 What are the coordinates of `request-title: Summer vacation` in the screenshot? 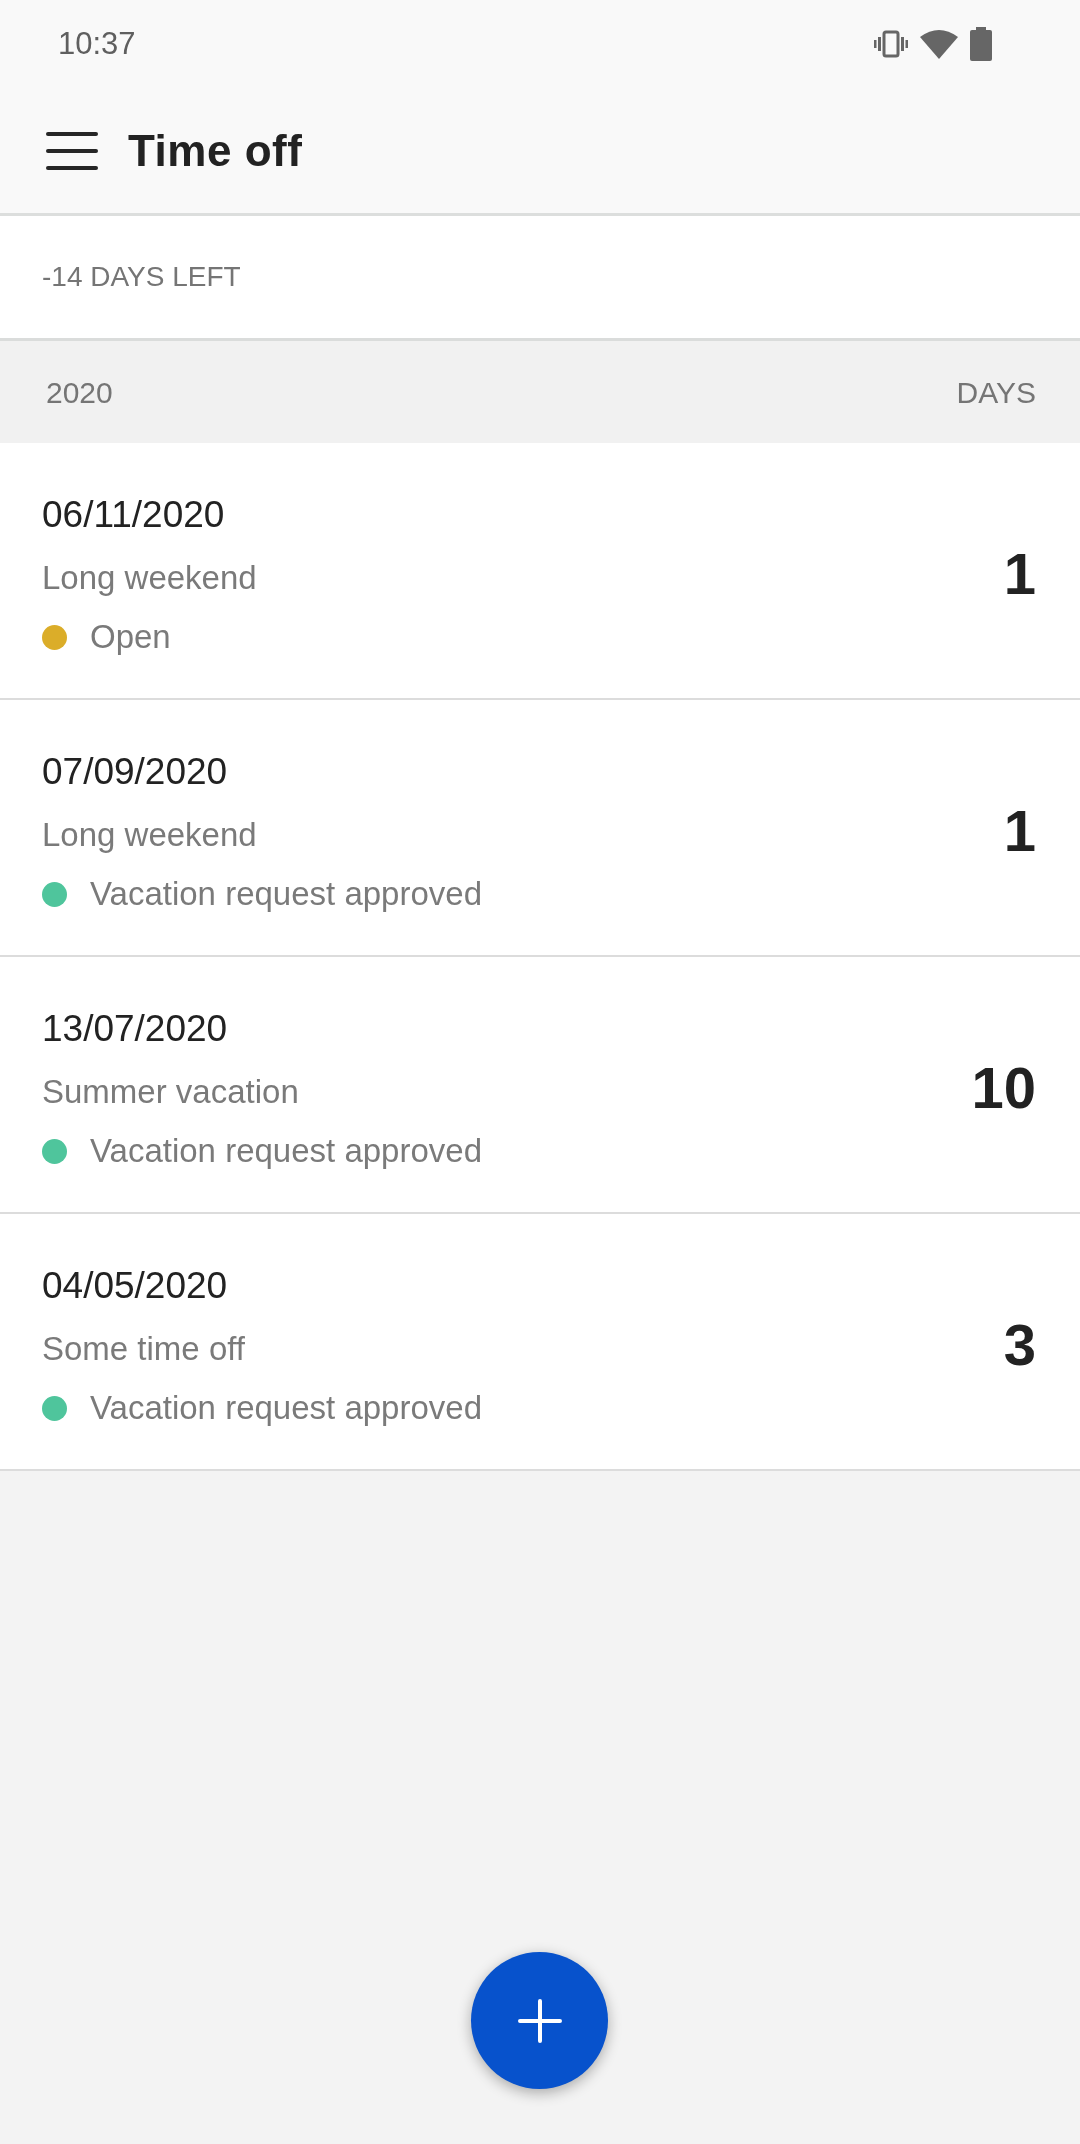 It's located at (171, 1092).